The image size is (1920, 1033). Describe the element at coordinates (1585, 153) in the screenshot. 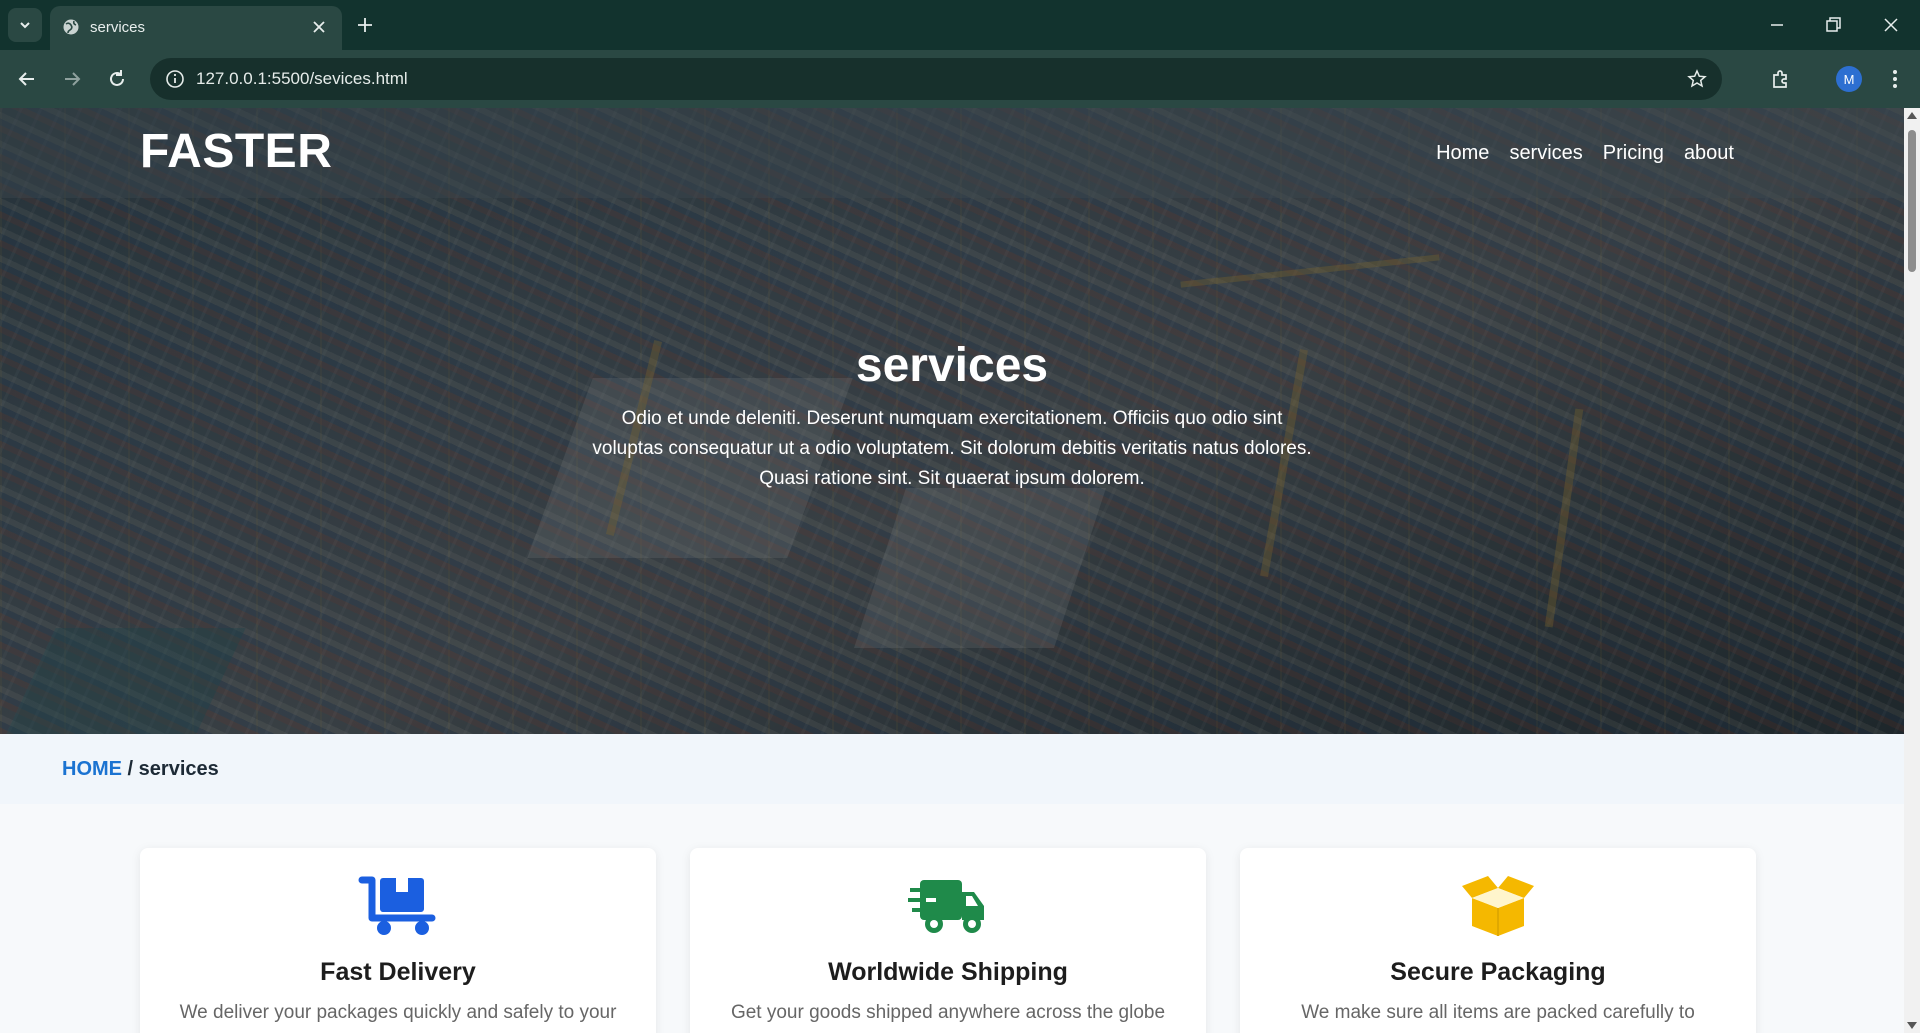

I see `site-nav: Home services Pricing about` at that location.